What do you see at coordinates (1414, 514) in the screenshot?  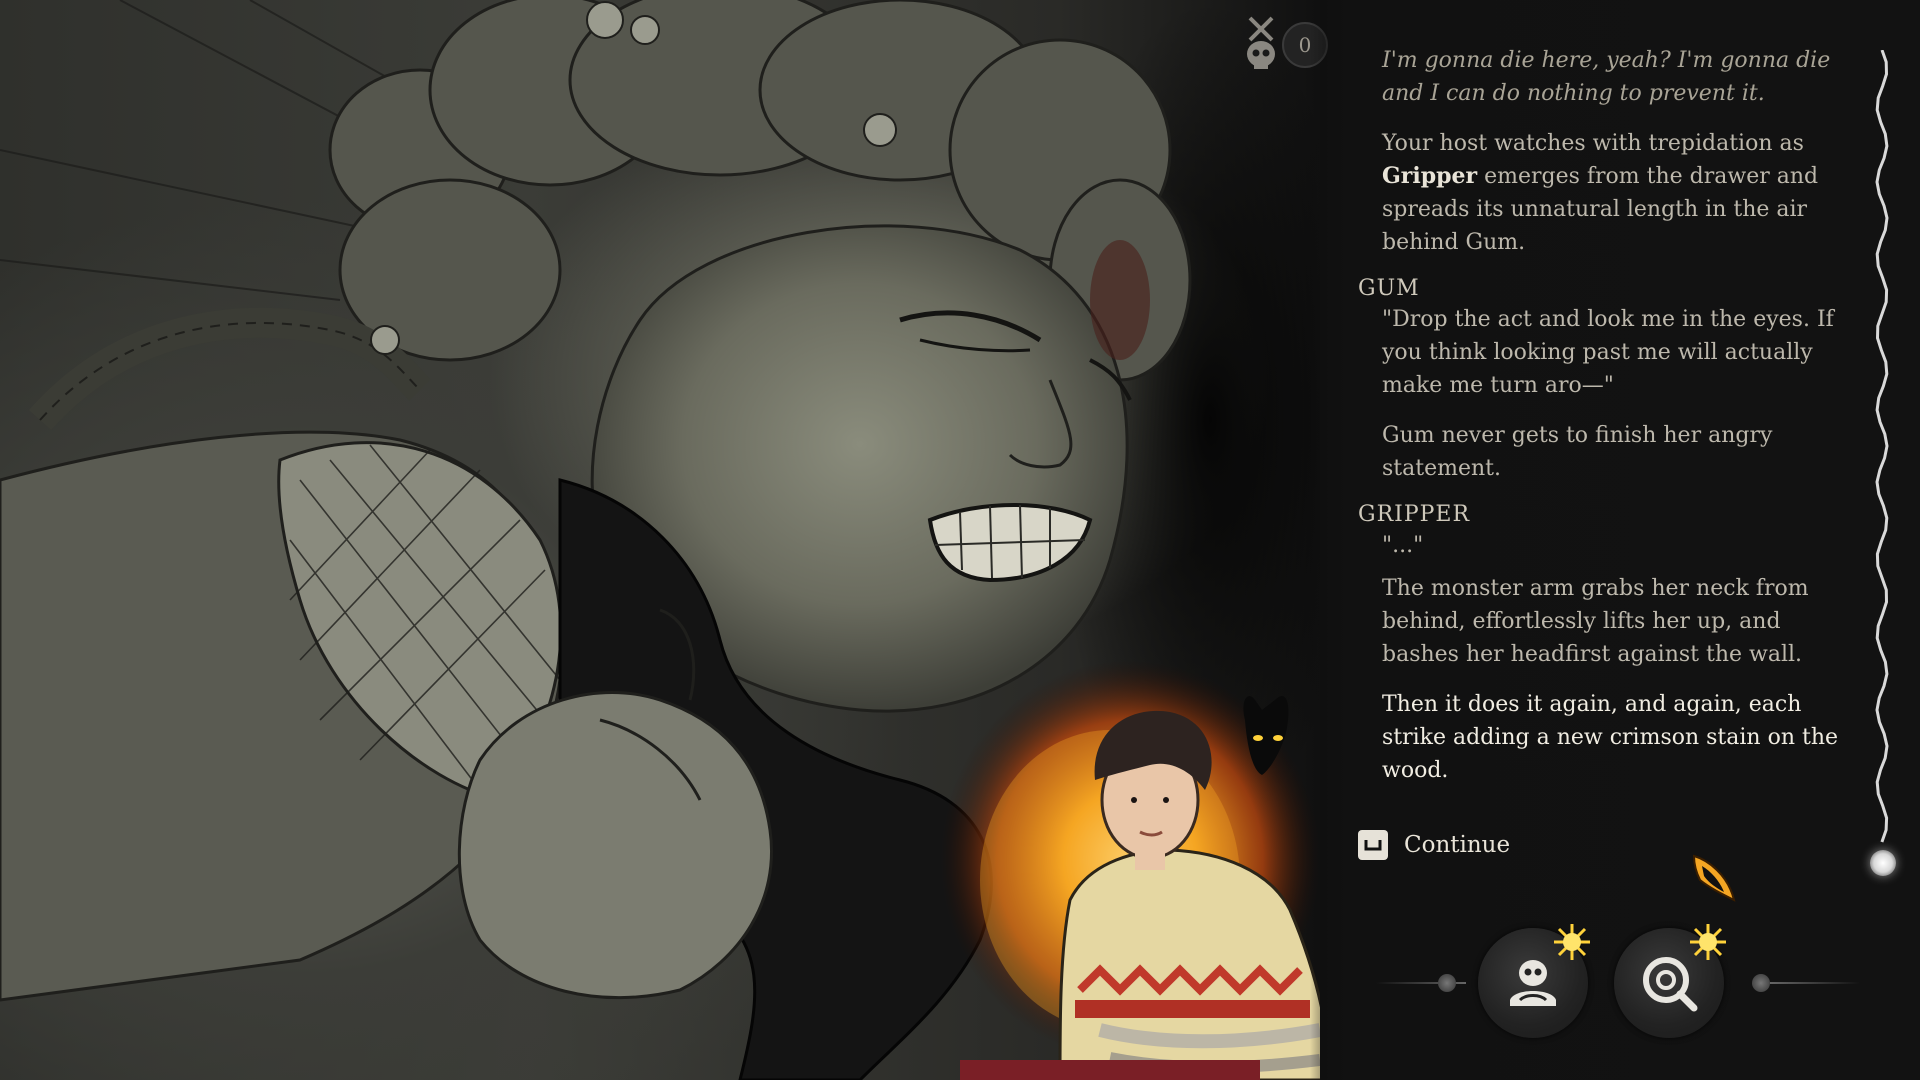 I see `speaker-name: GRIPPER` at bounding box center [1414, 514].